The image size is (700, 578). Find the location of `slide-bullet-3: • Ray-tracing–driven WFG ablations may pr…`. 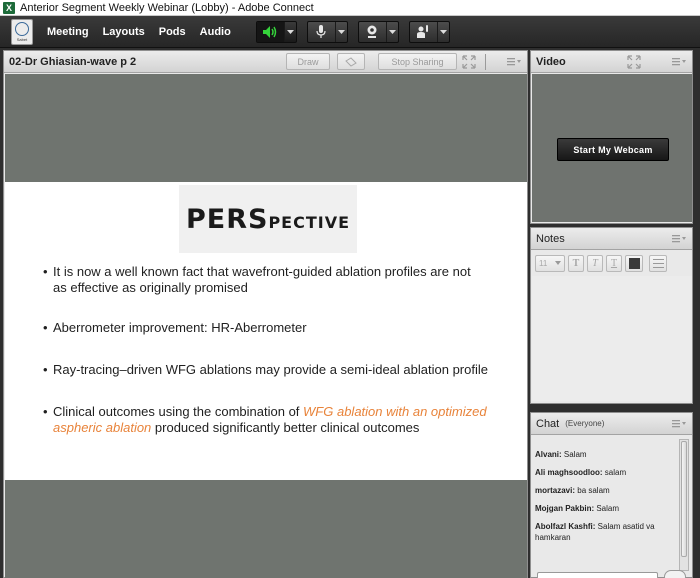

slide-bullet-3: • Ray-tracing–driven WFG ablations may pr… is located at coordinates (265, 369).